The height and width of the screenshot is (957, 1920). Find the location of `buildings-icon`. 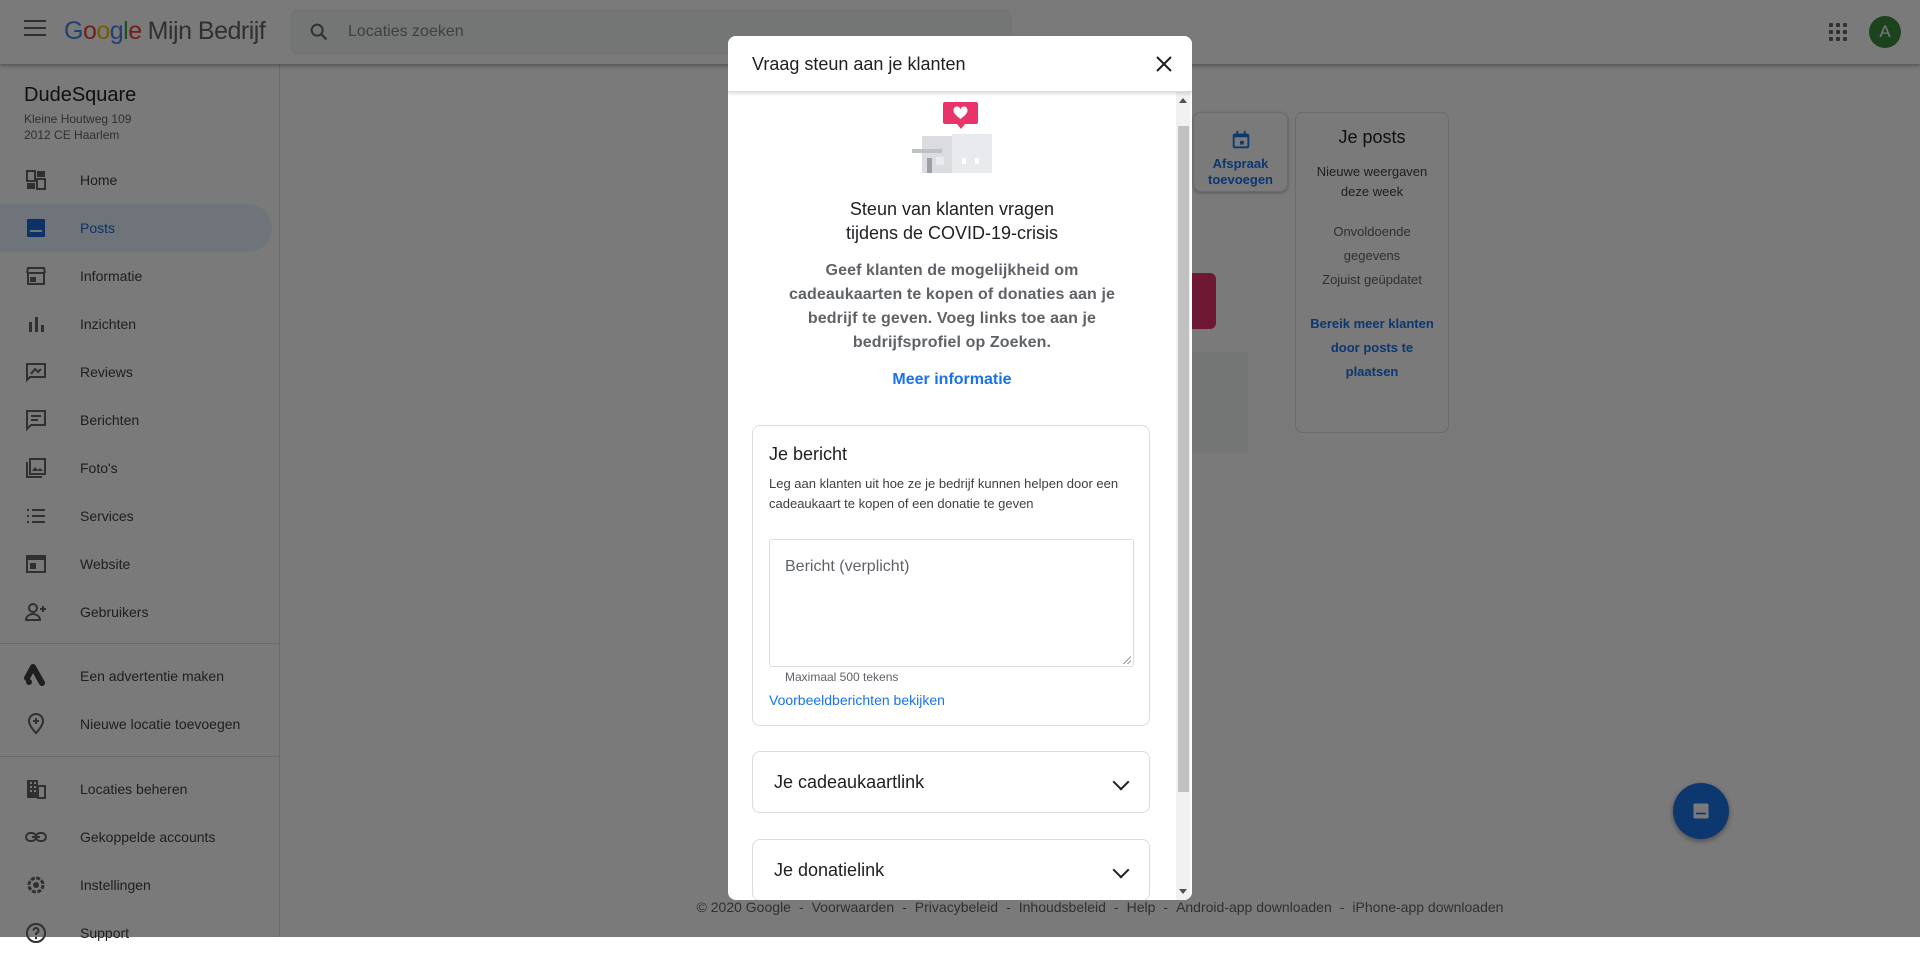

buildings-icon is located at coordinates (36, 789).